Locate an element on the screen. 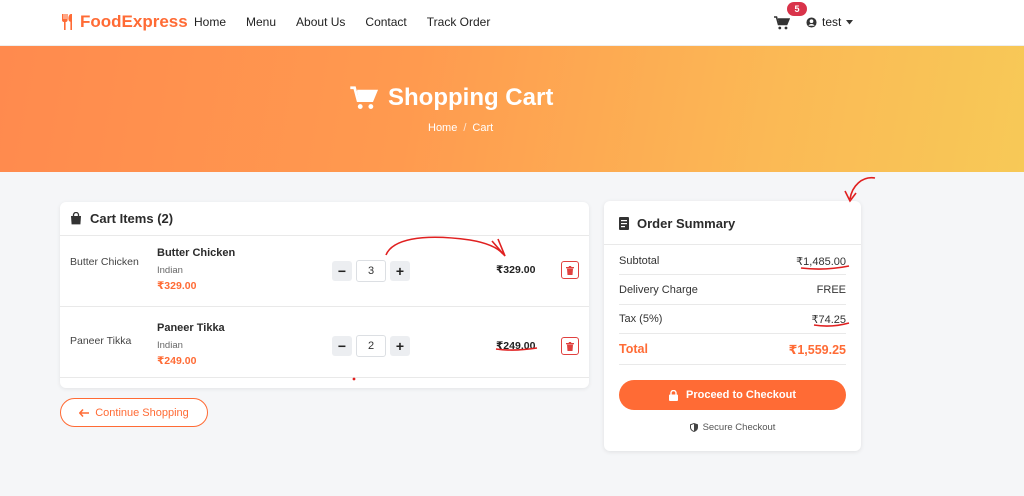 The width and height of the screenshot is (1024, 496). page-title: Shopping Cart is located at coordinates (451, 98).